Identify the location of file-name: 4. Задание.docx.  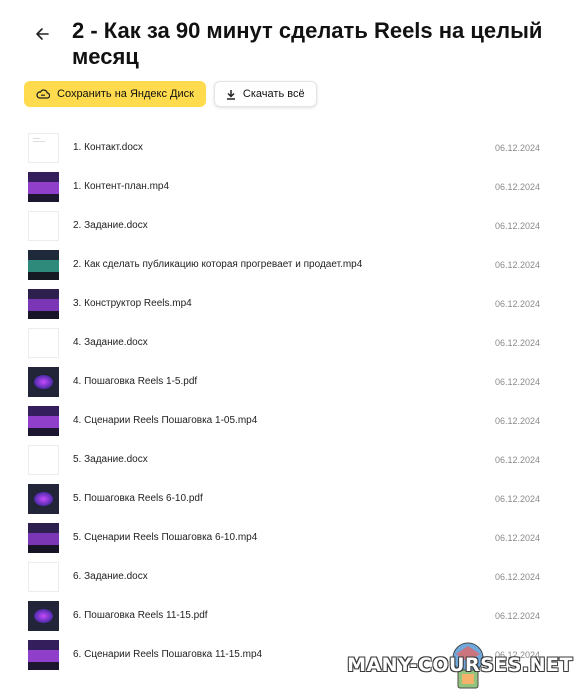
(110, 342).